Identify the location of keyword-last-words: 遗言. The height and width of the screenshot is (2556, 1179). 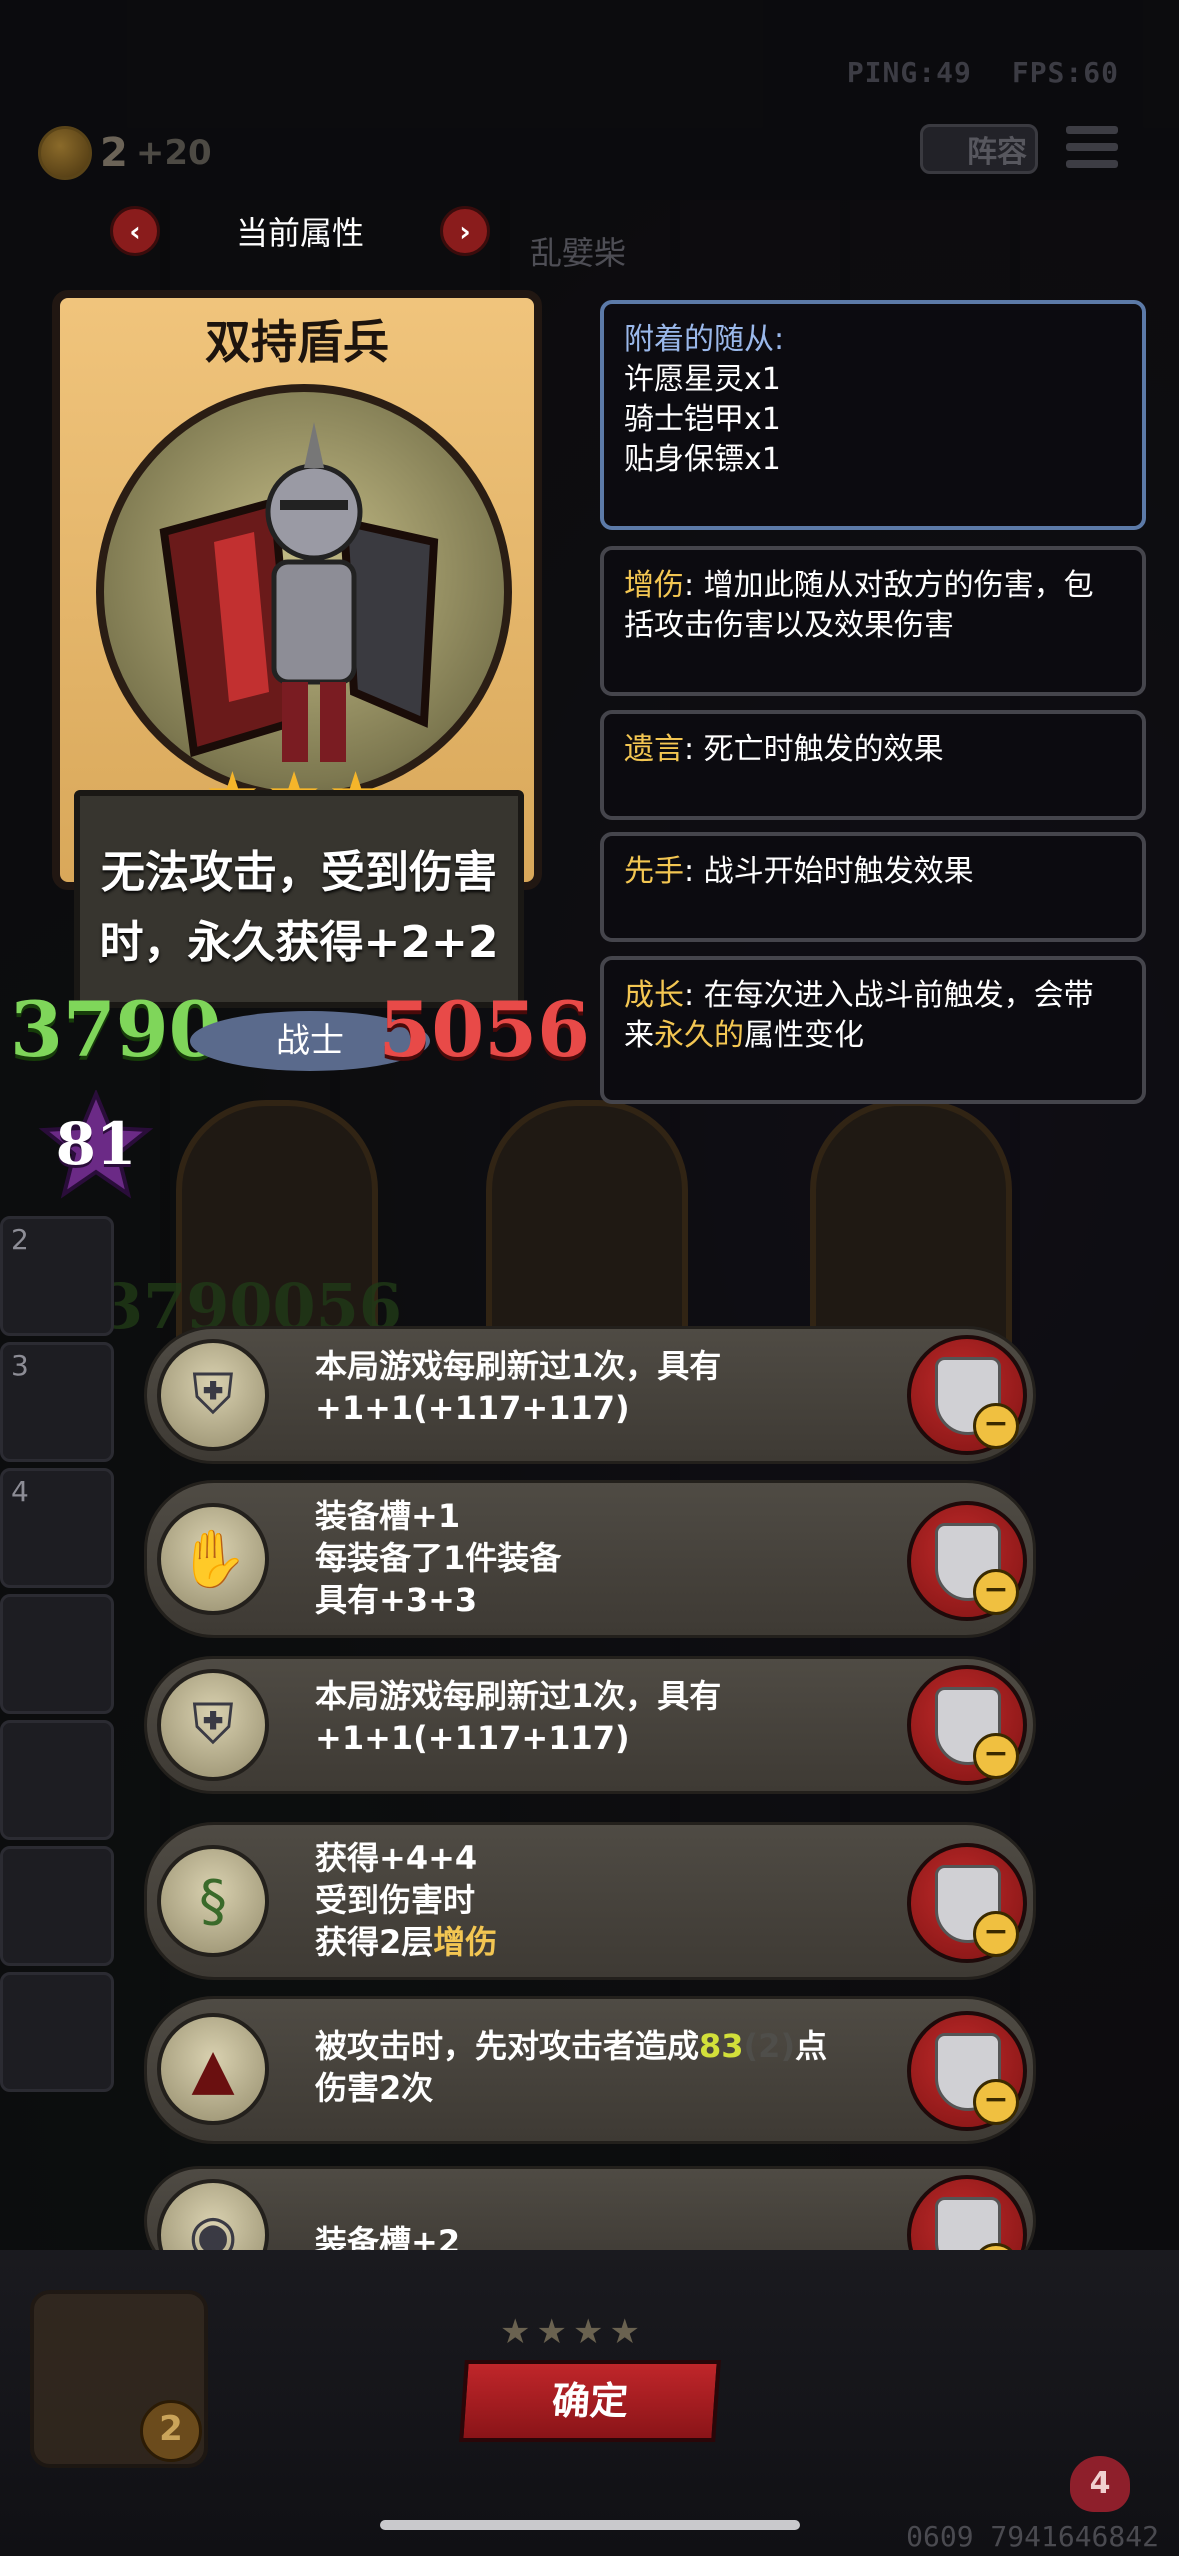
(654, 749).